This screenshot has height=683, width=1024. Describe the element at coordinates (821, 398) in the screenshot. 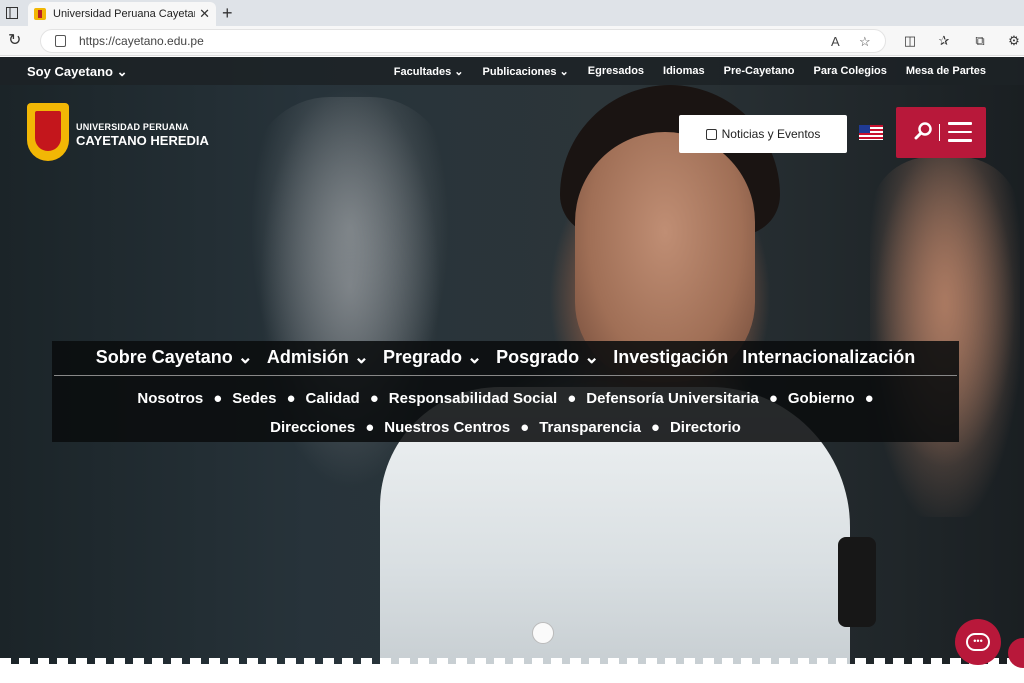

I see `subnav-gobierno: Gobierno` at that location.